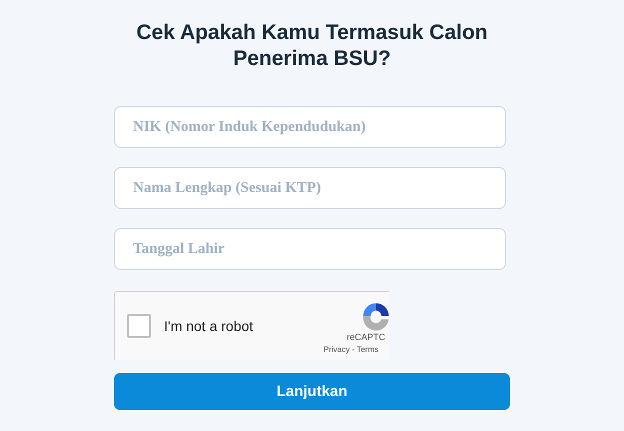 Image resolution: width=624 pixels, height=431 pixels. I want to click on recaptcha-logo-icon, so click(374, 316).